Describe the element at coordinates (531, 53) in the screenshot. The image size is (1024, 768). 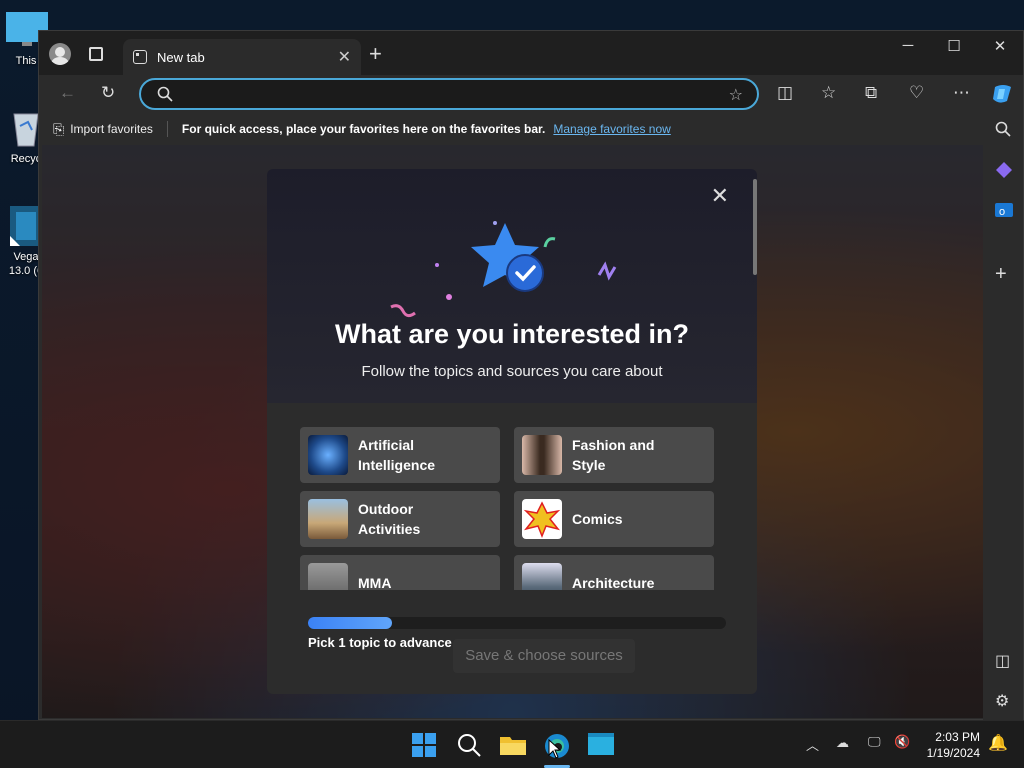
I see `title-bar: New tab ✕ + ─ ☐ ✕` at that location.